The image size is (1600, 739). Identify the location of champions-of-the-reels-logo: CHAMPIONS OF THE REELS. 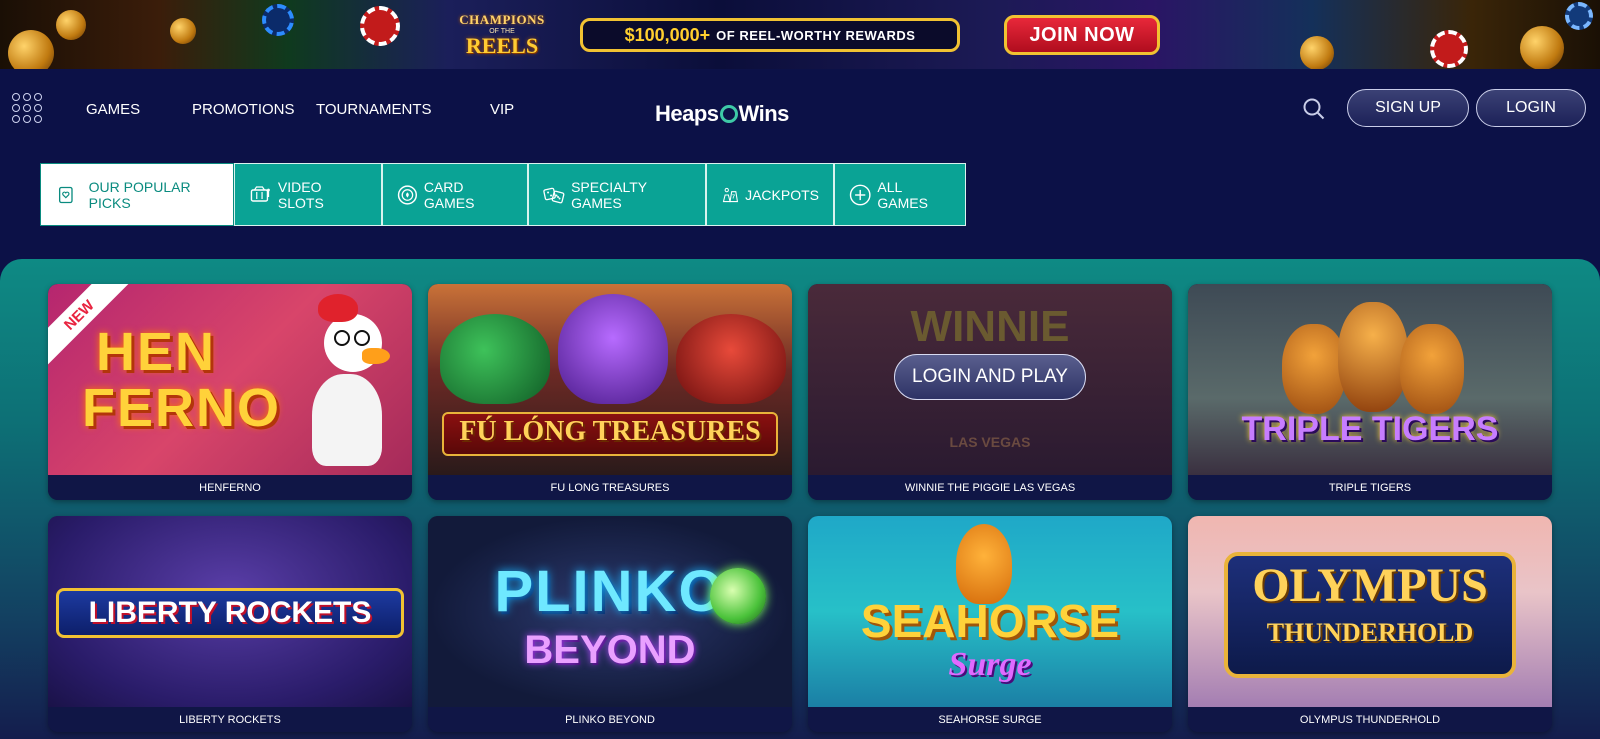
(502, 34).